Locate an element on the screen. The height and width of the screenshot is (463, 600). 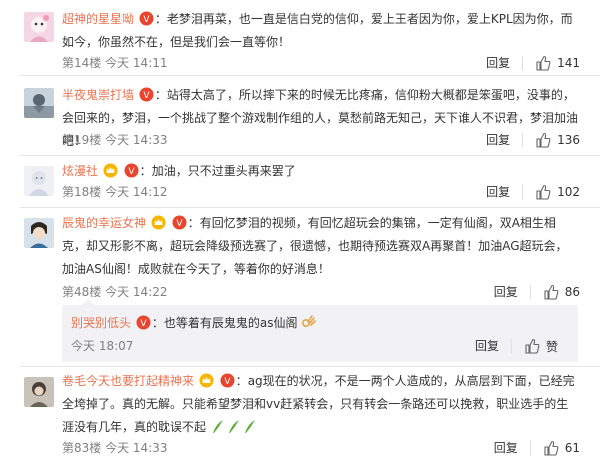
sub-reply-body: 也等着有辰鬼鬼的as仙阁 is located at coordinates (230, 323).